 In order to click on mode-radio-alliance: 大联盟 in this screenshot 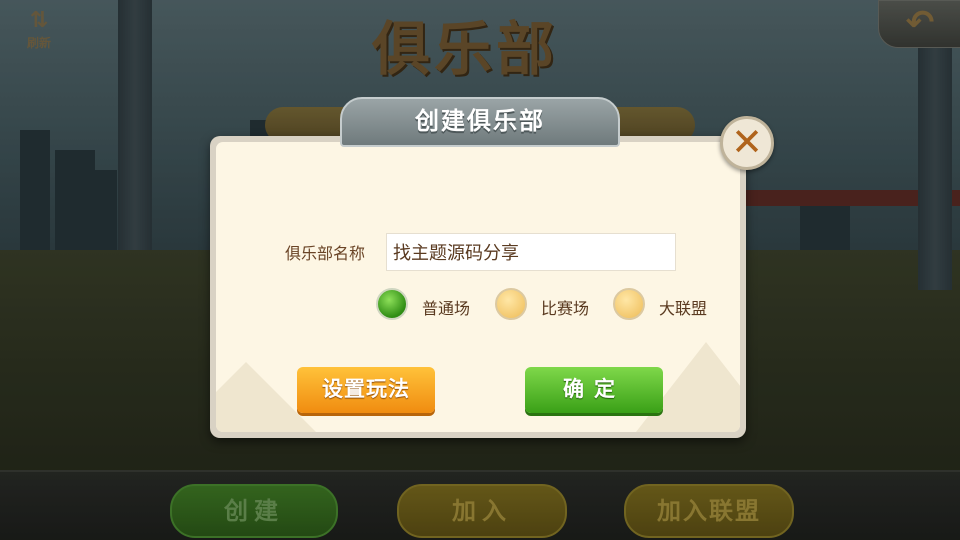, I will do `click(668, 306)`.